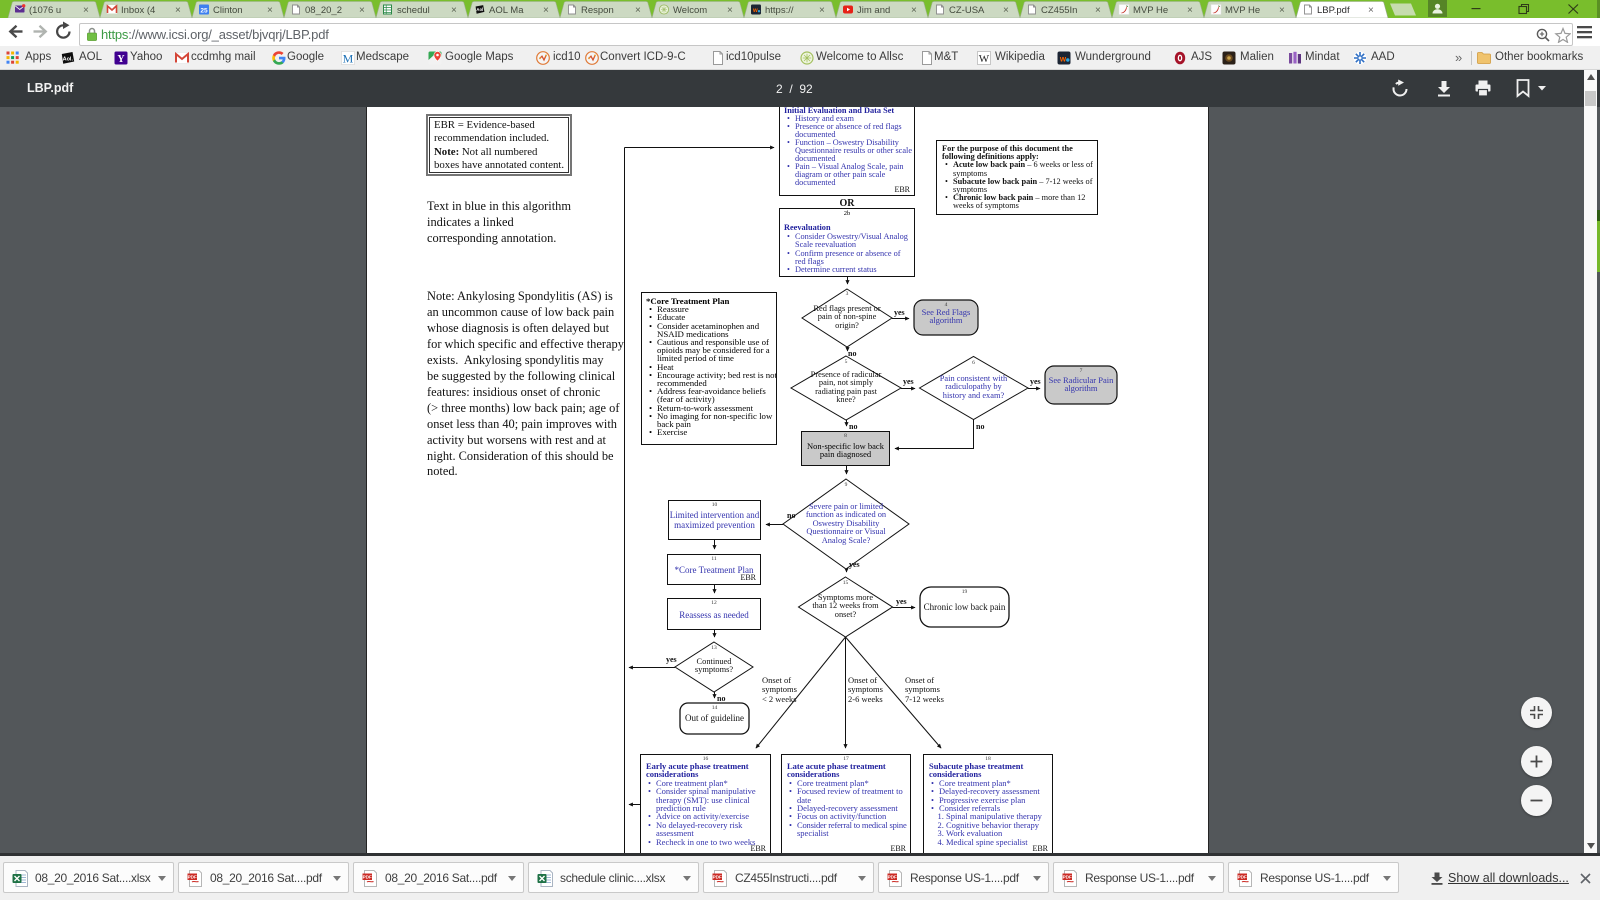  Describe the element at coordinates (228, 10) in the screenshot. I see `svg-text: Clinton` at that location.